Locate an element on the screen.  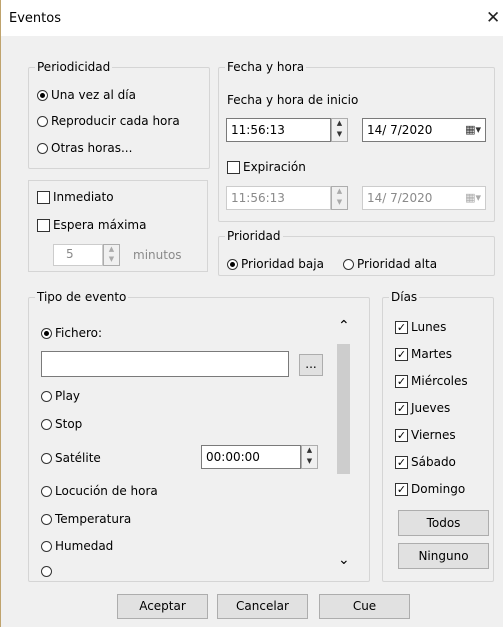
inicio-time-spinner: ▲ ▼ is located at coordinates (339, 130).